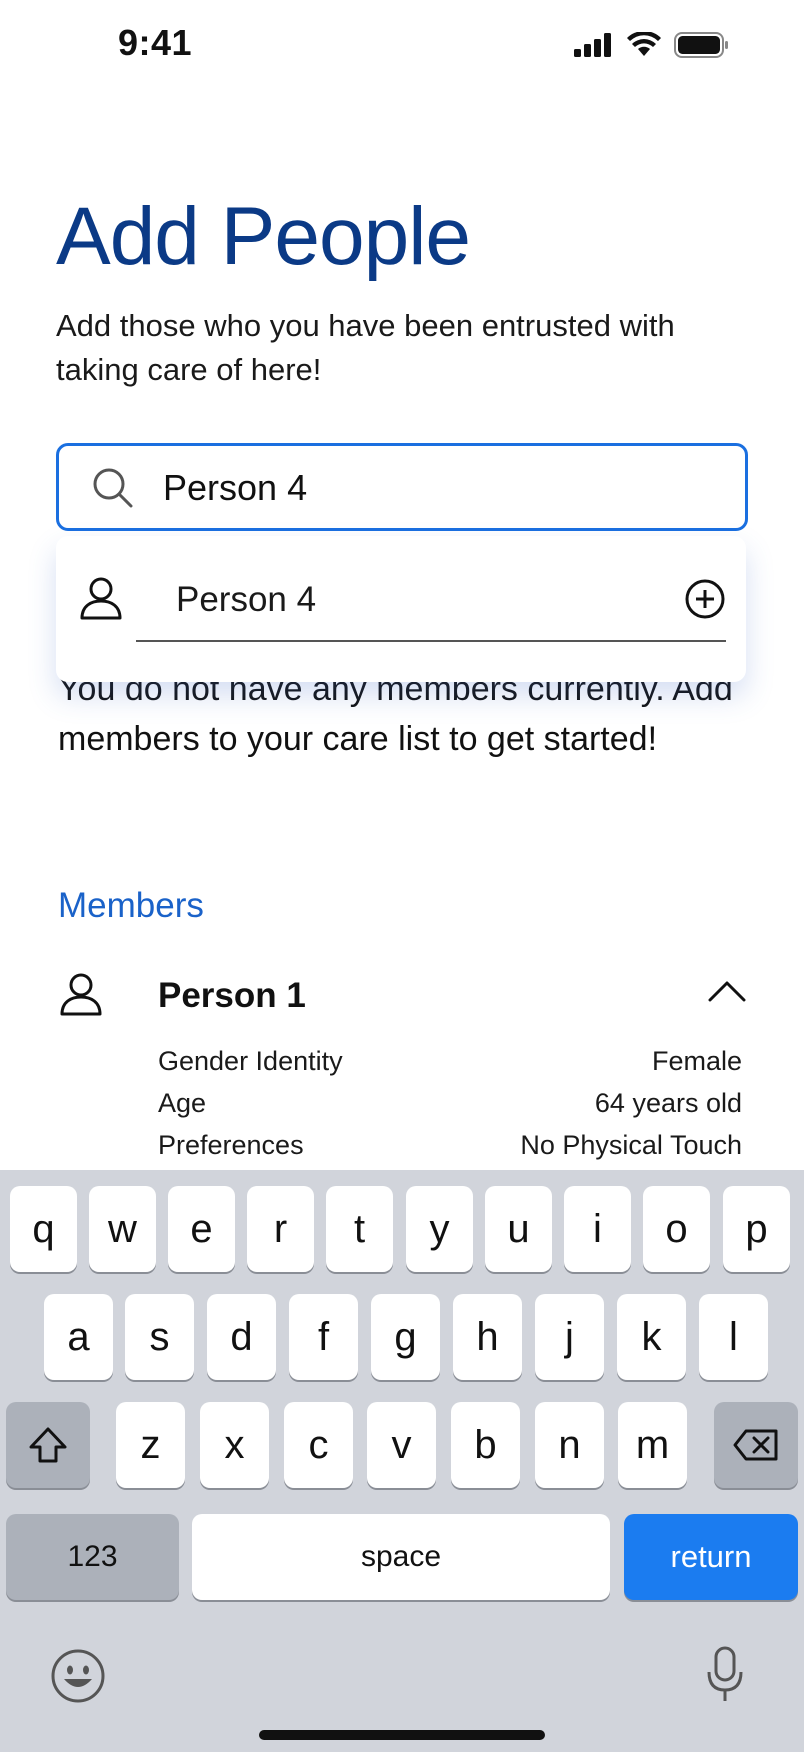 This screenshot has height=1752, width=804. I want to click on key-f: f, so click(323, 1337).